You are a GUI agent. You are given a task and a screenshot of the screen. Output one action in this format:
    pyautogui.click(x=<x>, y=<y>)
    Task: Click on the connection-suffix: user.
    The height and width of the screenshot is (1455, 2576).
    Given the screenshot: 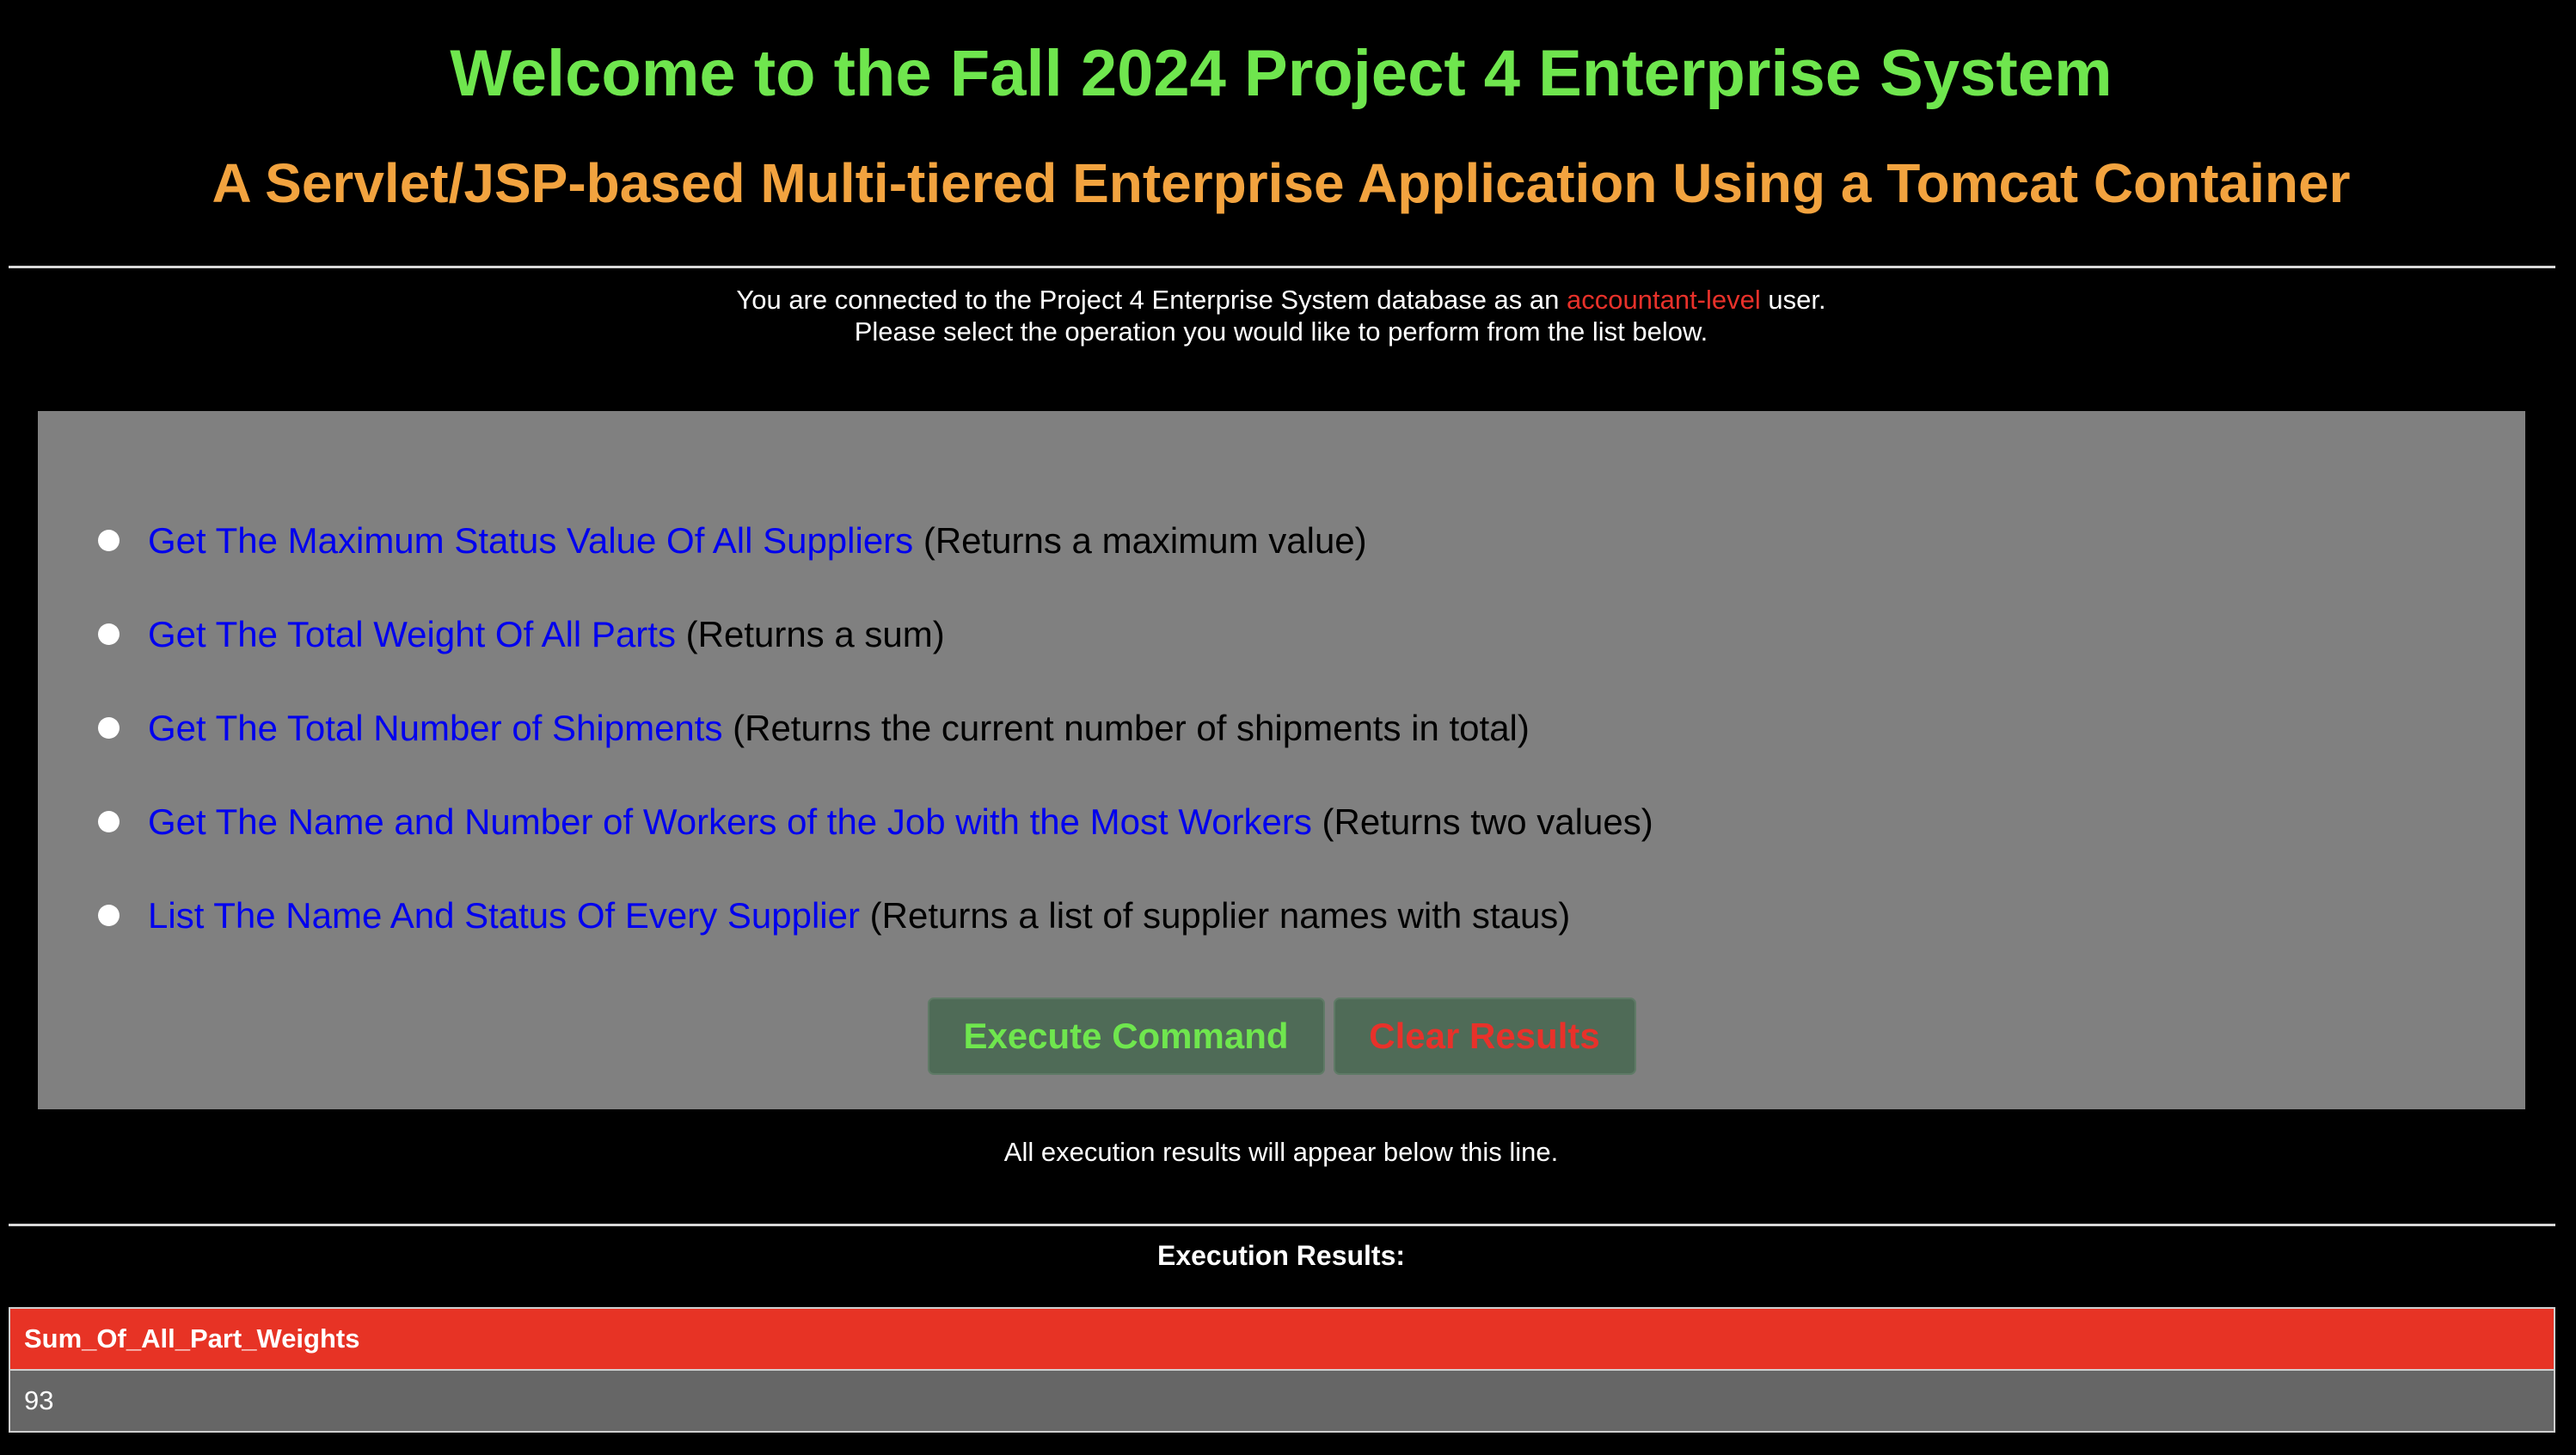 What is the action you would take?
    pyautogui.click(x=1793, y=300)
    